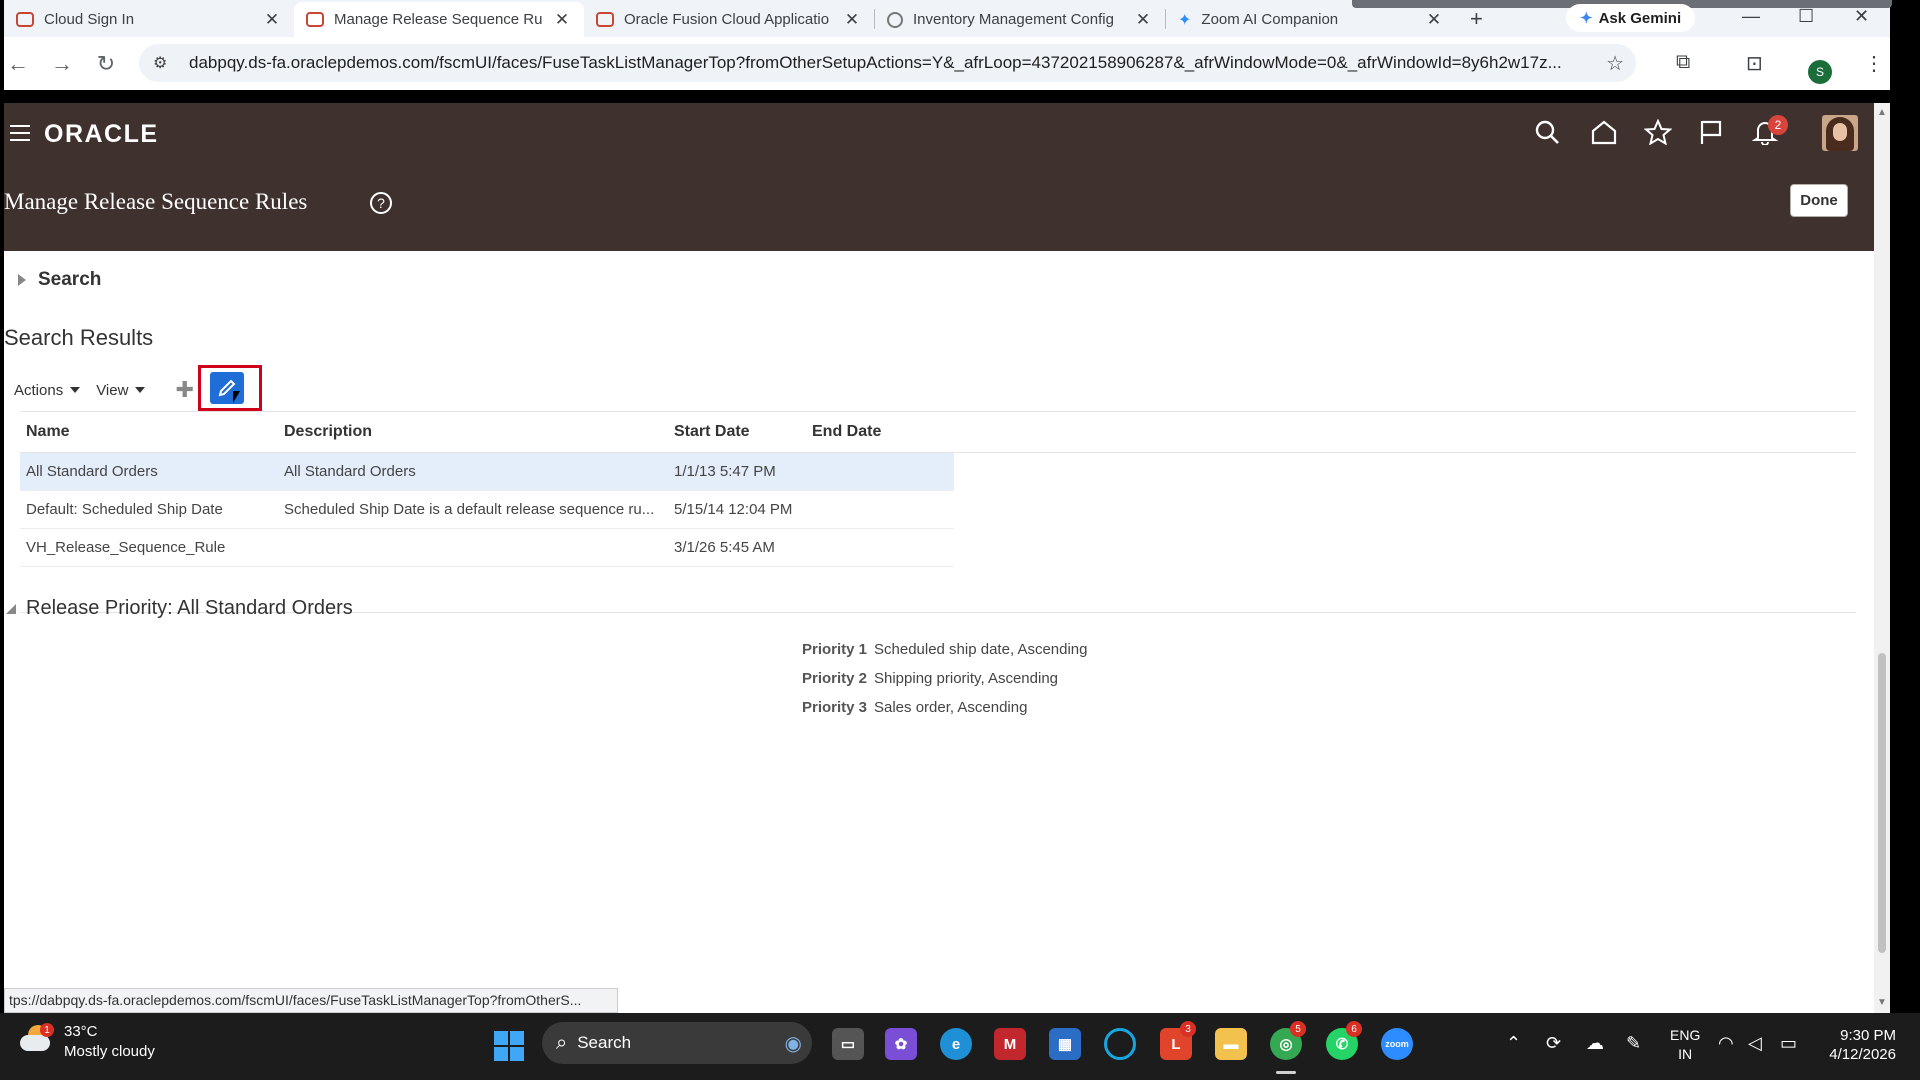 This screenshot has height=1080, width=1920. Describe the element at coordinates (1065, 1044) in the screenshot. I see `microsoft-store-icon: ▦` at that location.